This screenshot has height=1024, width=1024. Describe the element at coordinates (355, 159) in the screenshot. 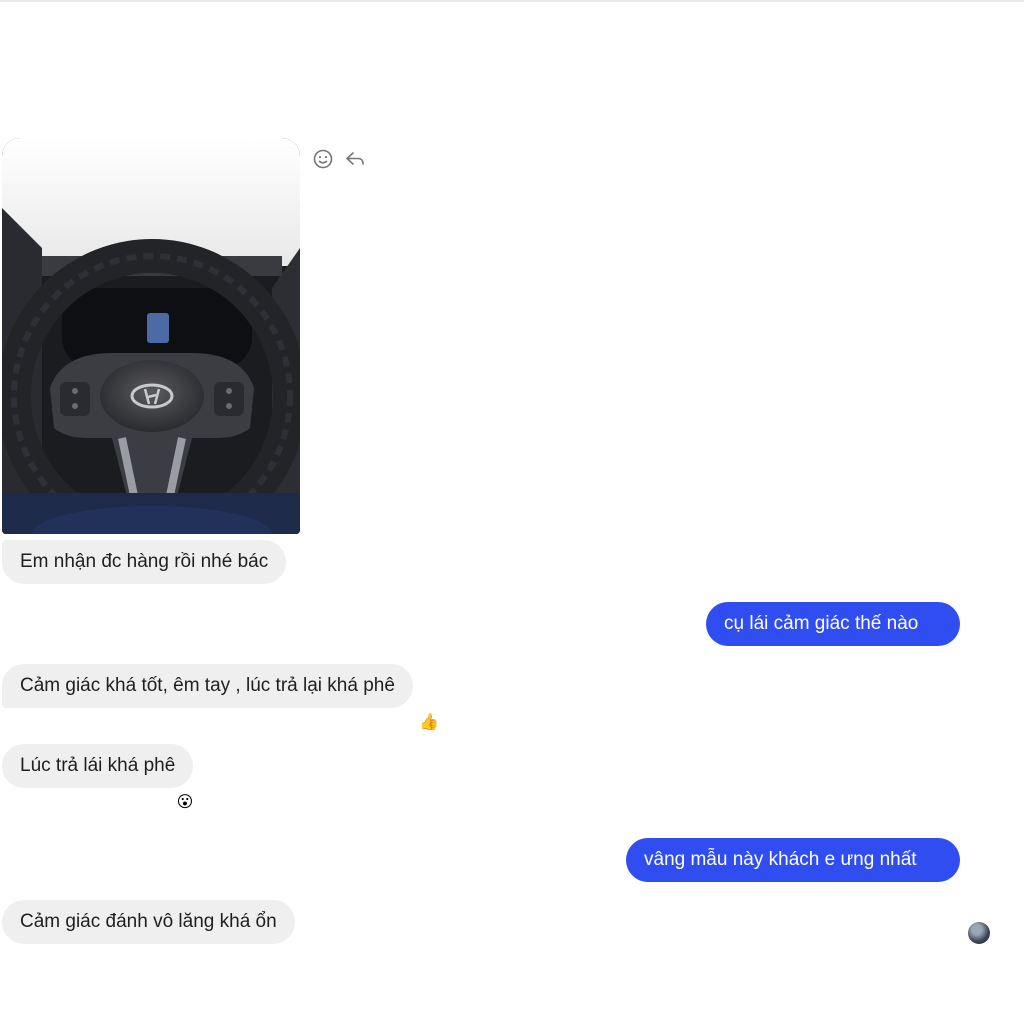

I see `reply-icon` at that location.